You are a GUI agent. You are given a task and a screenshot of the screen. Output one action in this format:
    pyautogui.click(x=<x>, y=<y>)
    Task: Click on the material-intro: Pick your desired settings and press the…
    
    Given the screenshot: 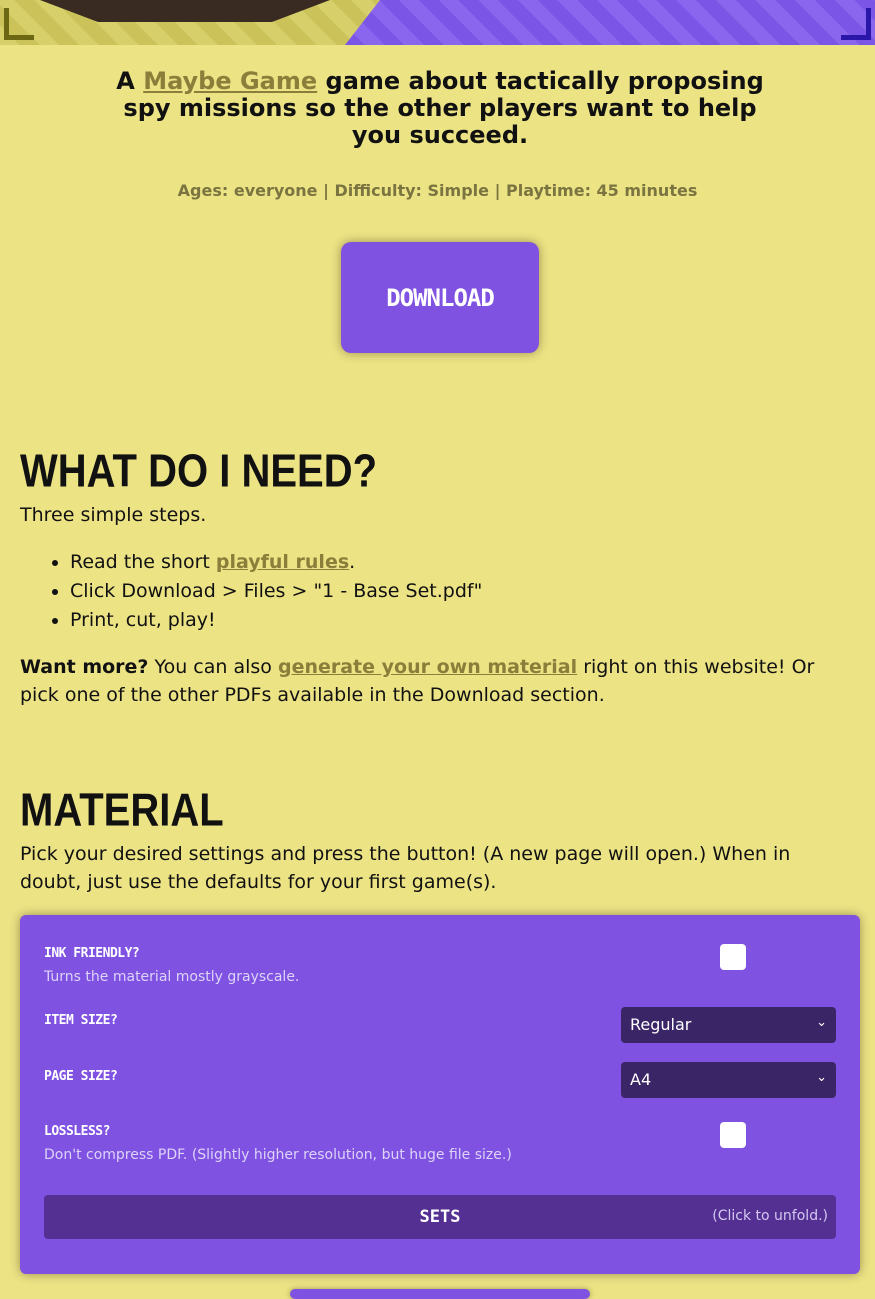 What is the action you would take?
    pyautogui.click(x=405, y=868)
    